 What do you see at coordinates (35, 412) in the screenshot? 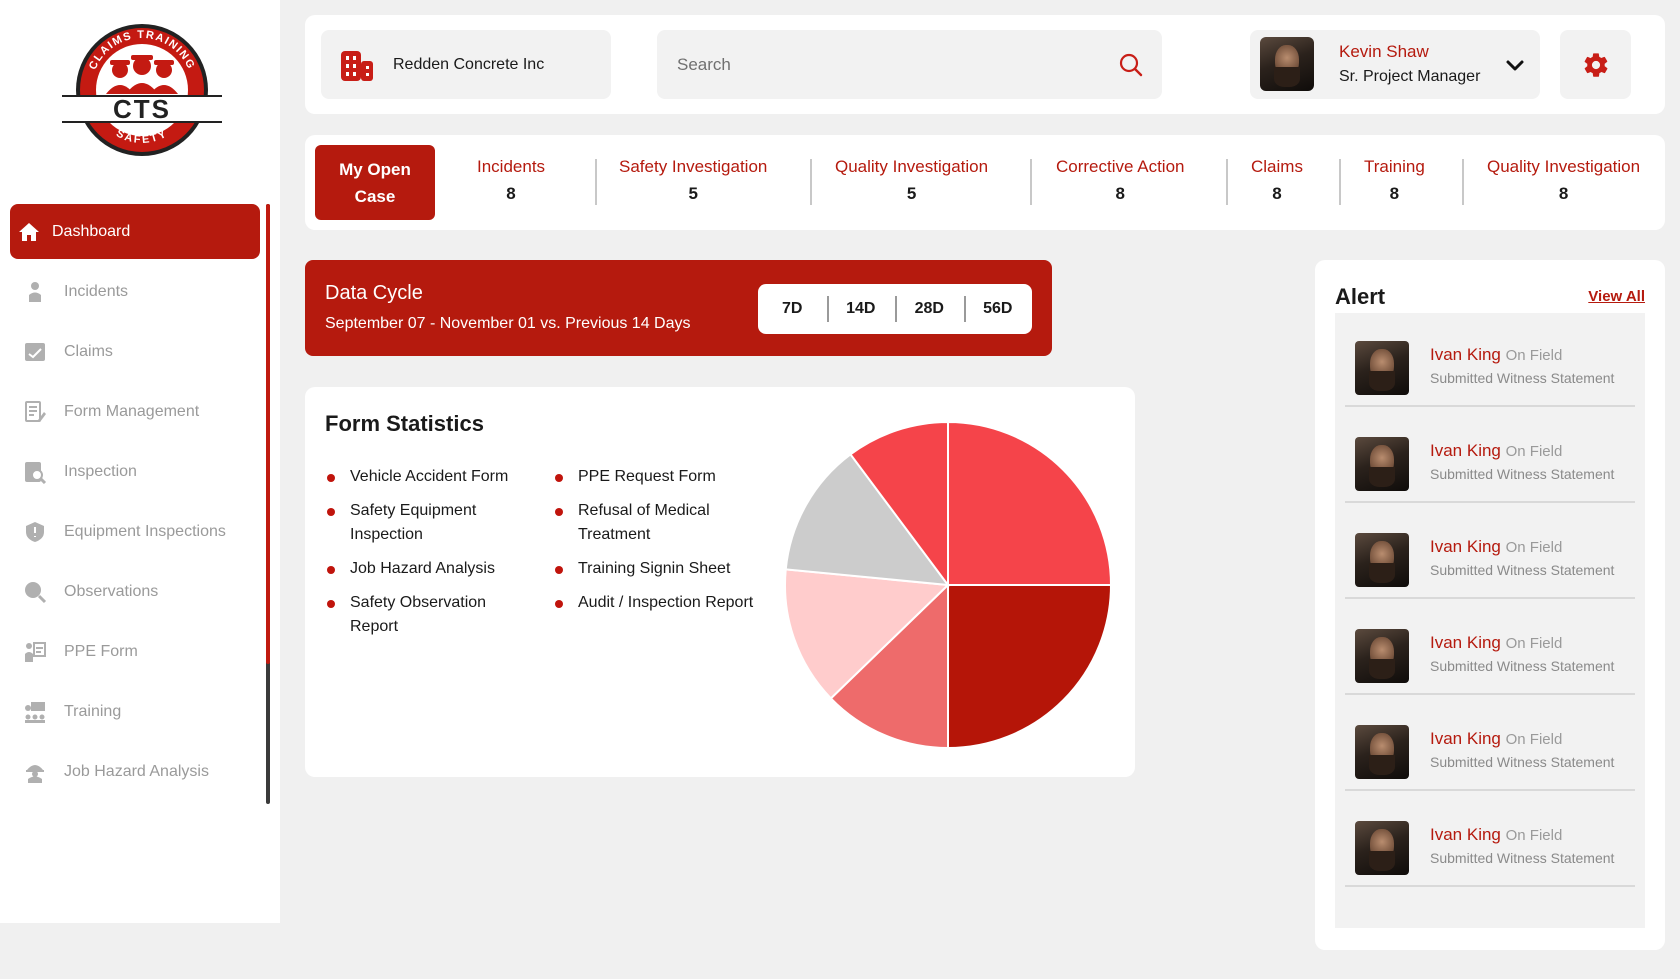
I see `form-icon` at bounding box center [35, 412].